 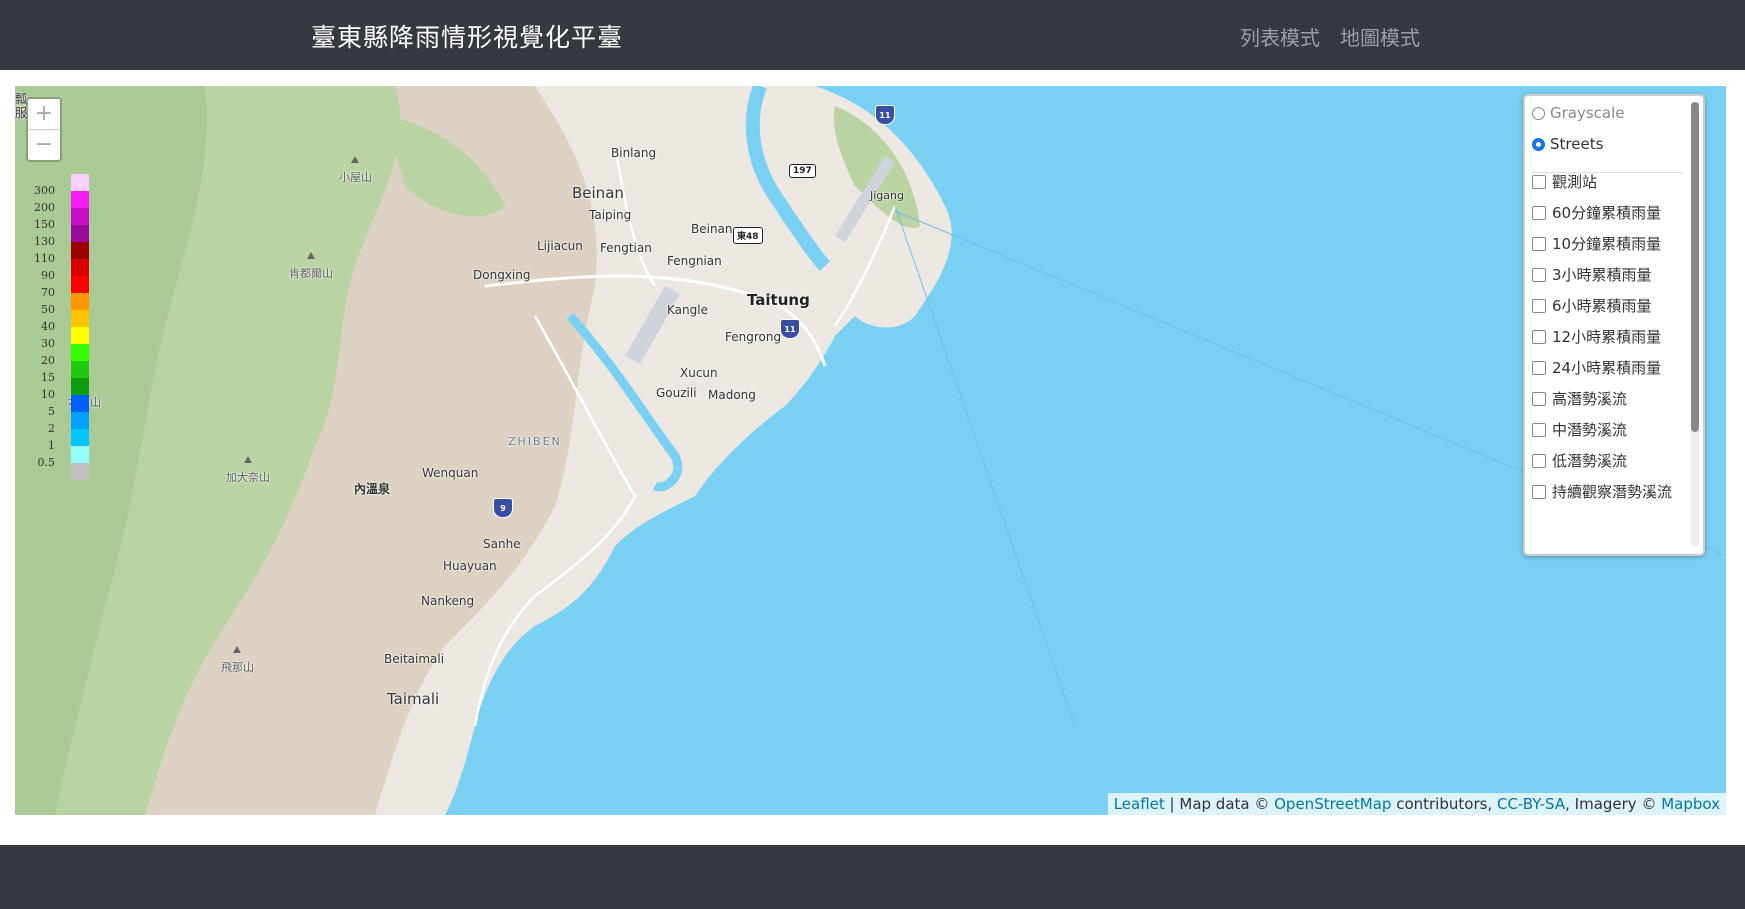 I want to click on overlay-layer-label: 高潛勢溪流, so click(x=1590, y=399).